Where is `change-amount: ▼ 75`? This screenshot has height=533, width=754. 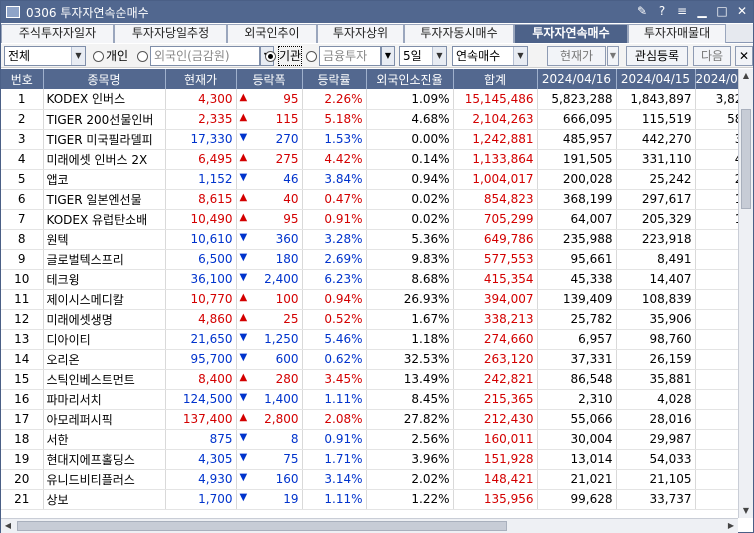 change-amount: ▼ 75 is located at coordinates (269, 459).